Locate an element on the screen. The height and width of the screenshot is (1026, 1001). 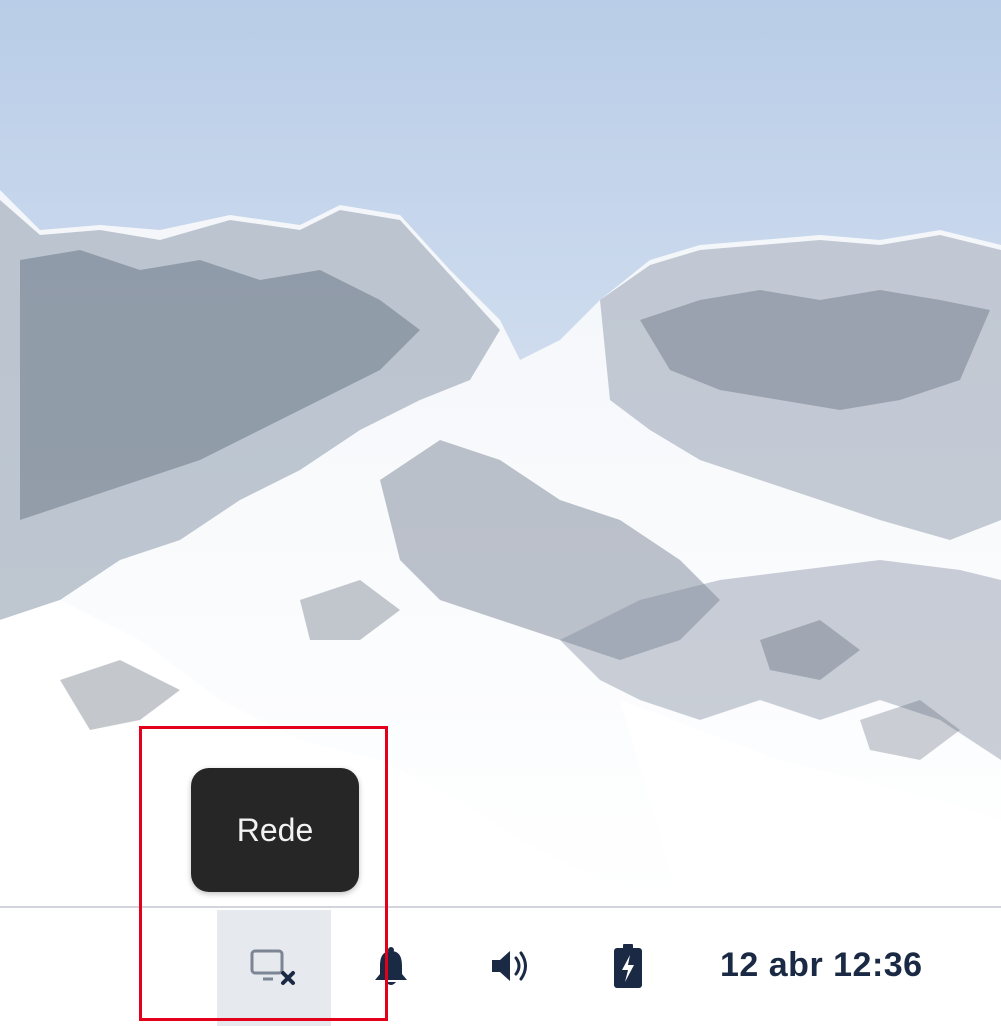
speaker-icon is located at coordinates (511, 968).